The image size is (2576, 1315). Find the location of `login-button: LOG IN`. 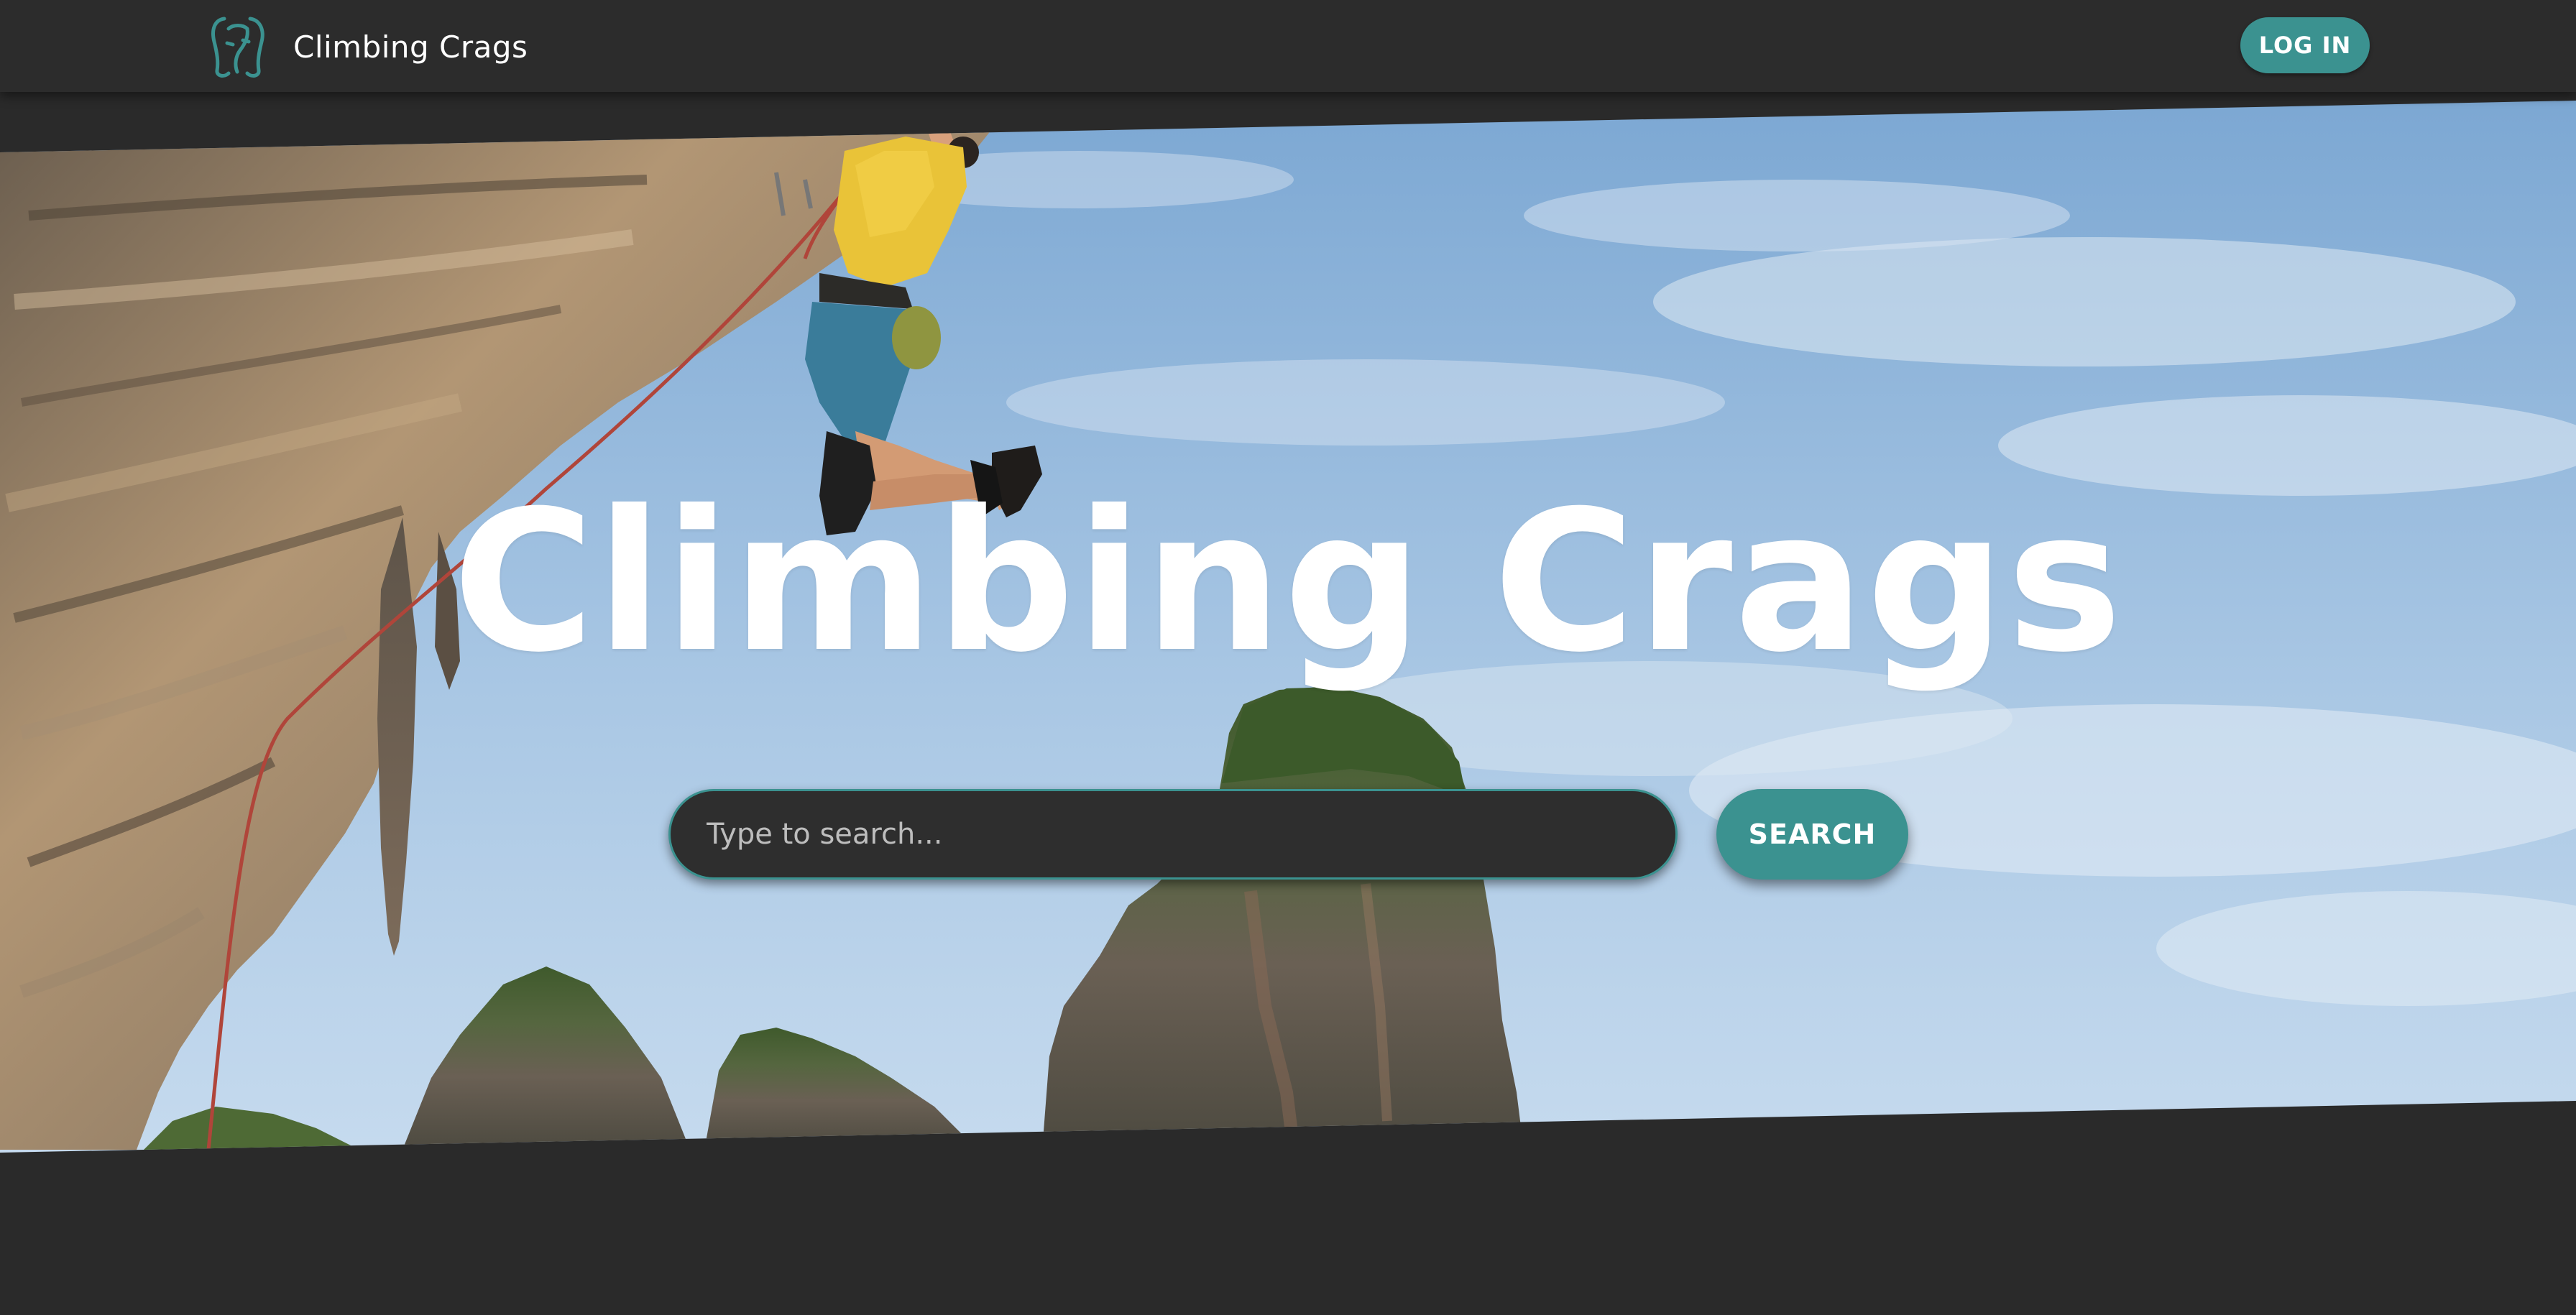

login-button: LOG IN is located at coordinates (2305, 45).